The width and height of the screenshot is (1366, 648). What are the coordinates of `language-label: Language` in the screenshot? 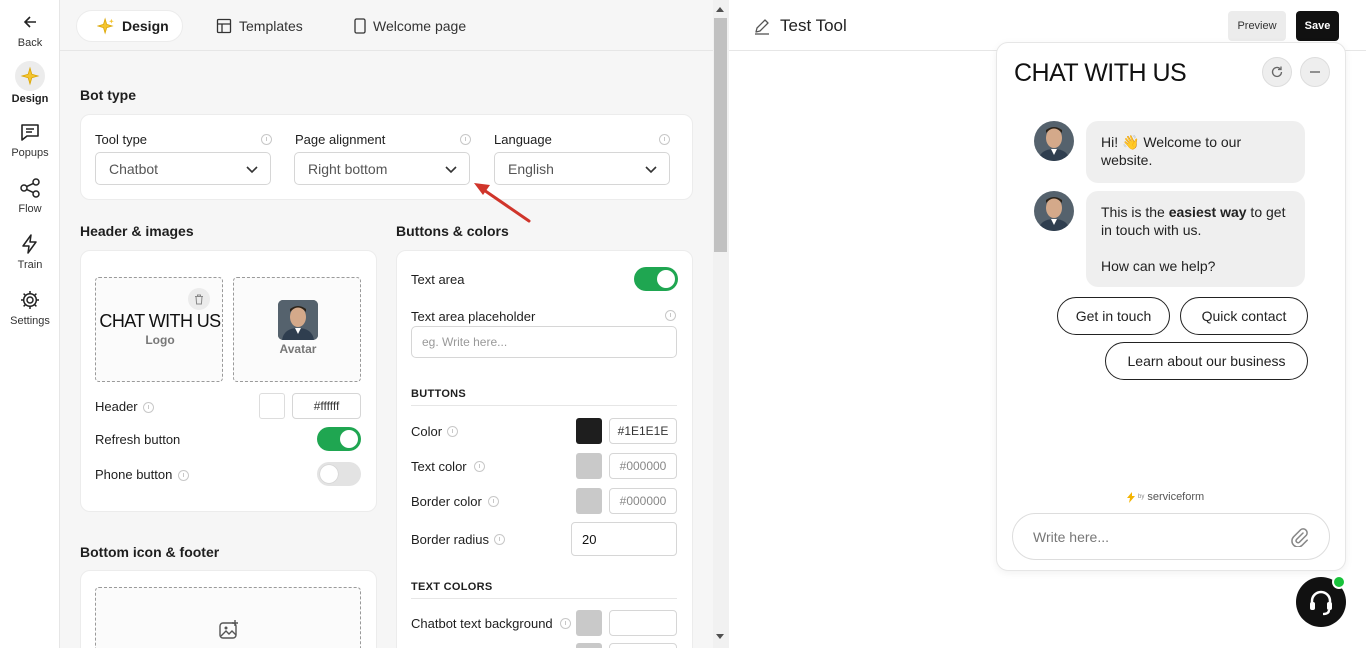 It's located at (523, 139).